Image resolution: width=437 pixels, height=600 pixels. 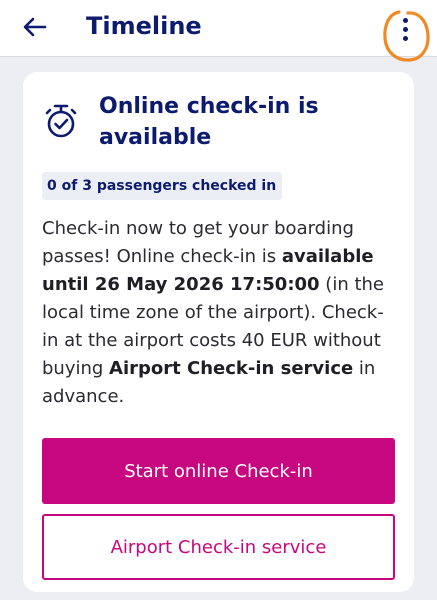 I want to click on airport-checkin-service-button: Airport Check-in service, so click(x=218, y=547).